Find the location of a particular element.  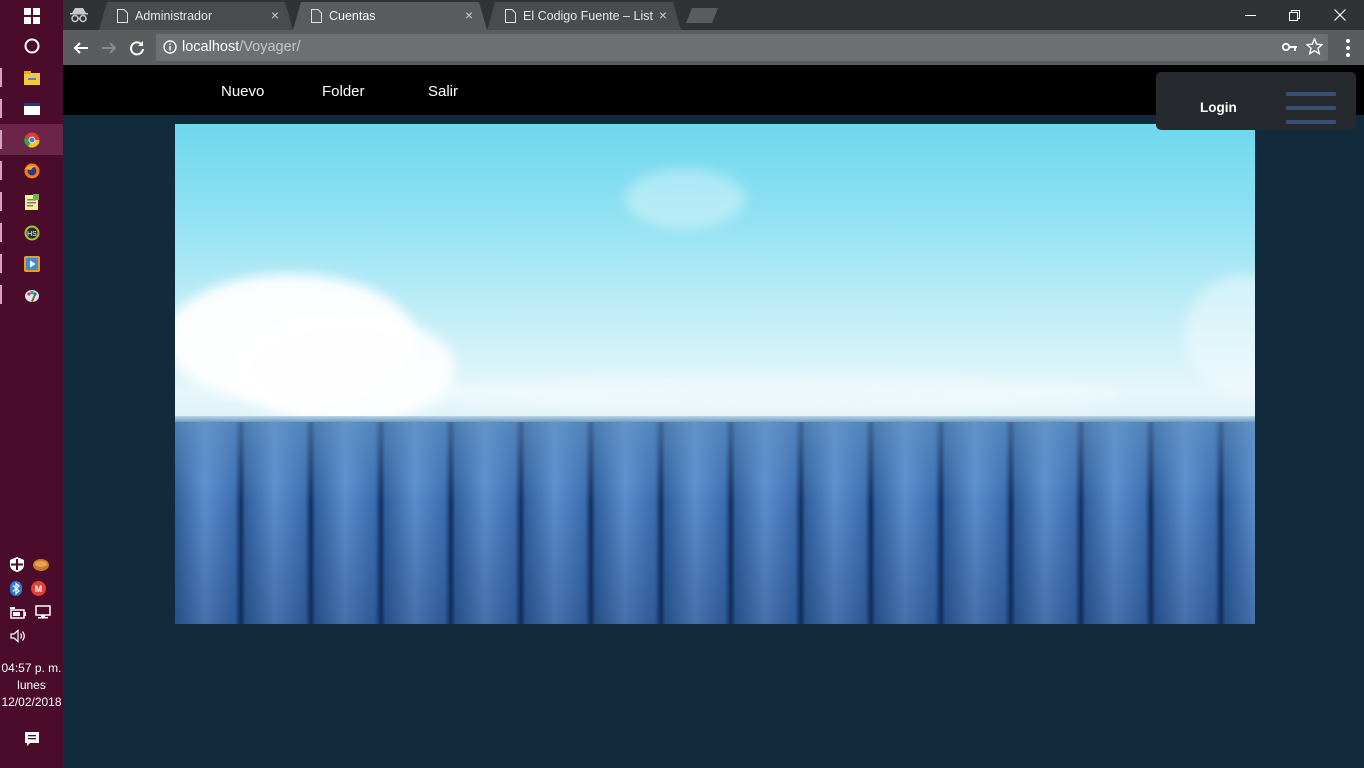

login-panel: Login is located at coordinates (1256, 101).